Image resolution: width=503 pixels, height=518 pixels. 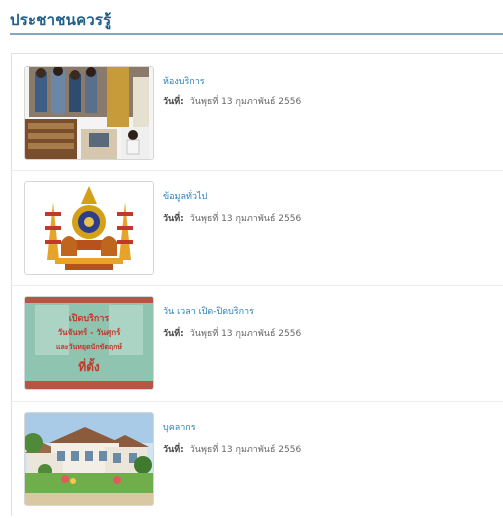 What do you see at coordinates (251, 20) in the screenshot?
I see `page-header: ประชาชนควรรู้` at bounding box center [251, 20].